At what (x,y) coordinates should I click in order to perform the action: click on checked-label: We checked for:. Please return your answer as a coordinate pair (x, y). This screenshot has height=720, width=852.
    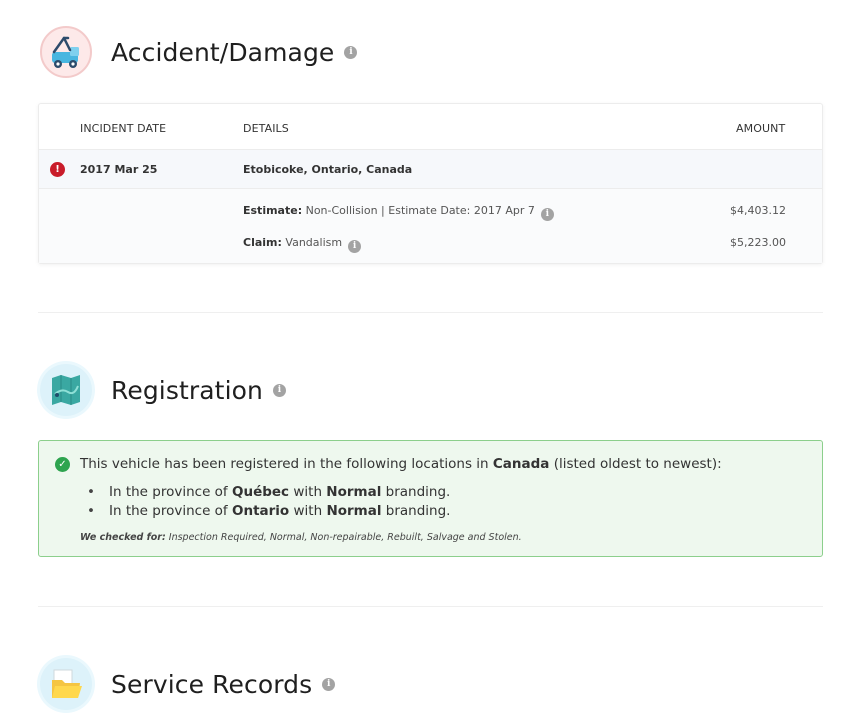
    Looking at the image, I should click on (123, 537).